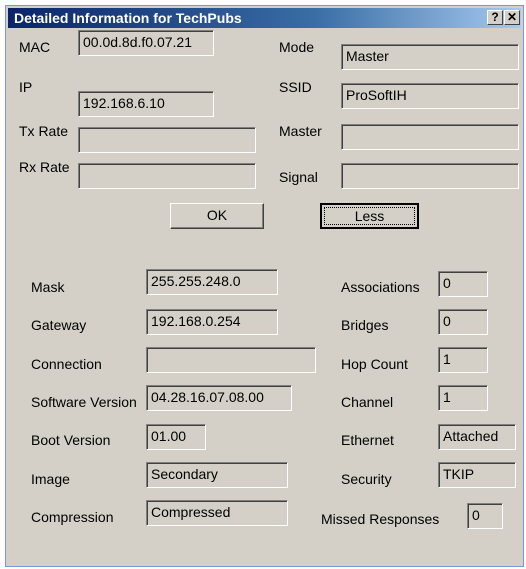 This screenshot has width=526, height=569. Describe the element at coordinates (495, 17) in the screenshot. I see `help-button: ?` at that location.